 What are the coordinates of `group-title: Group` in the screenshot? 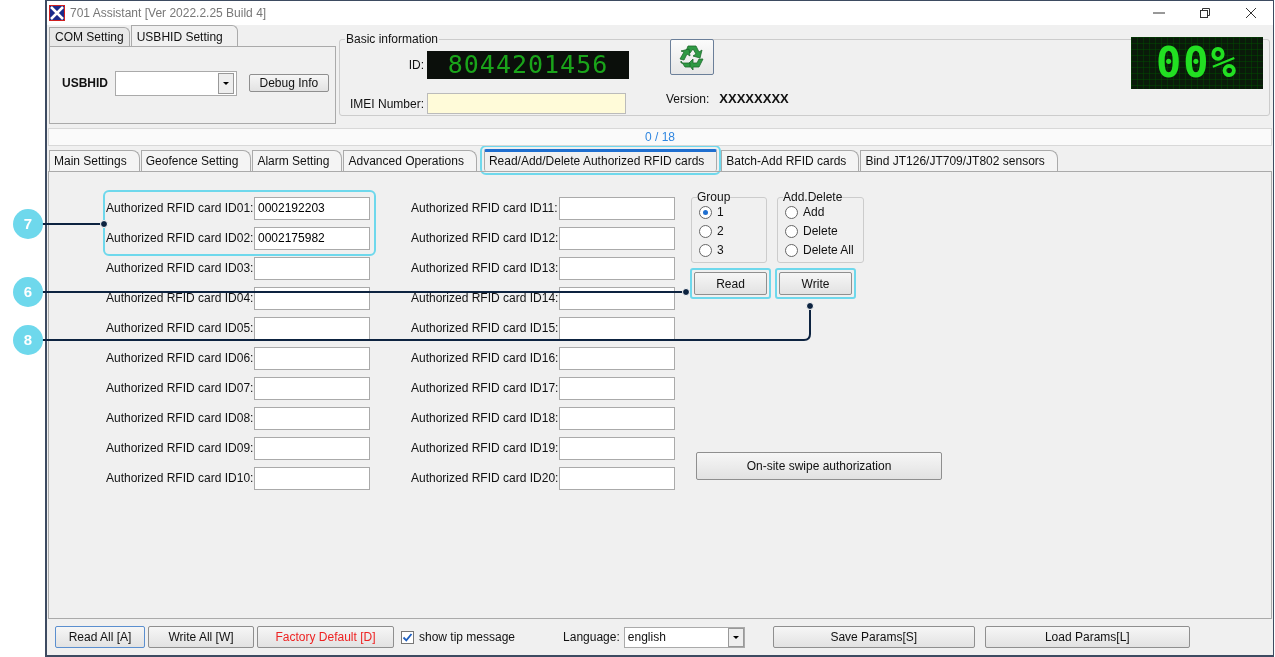 It's located at (714, 197).